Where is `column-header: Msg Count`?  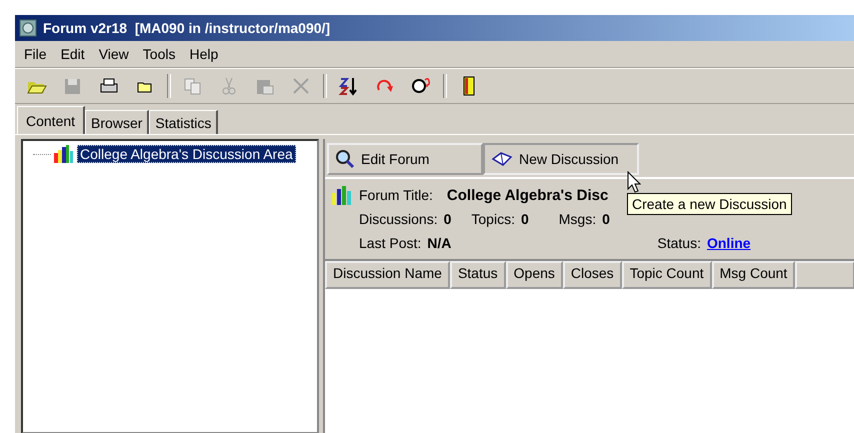 column-header: Msg Count is located at coordinates (754, 275).